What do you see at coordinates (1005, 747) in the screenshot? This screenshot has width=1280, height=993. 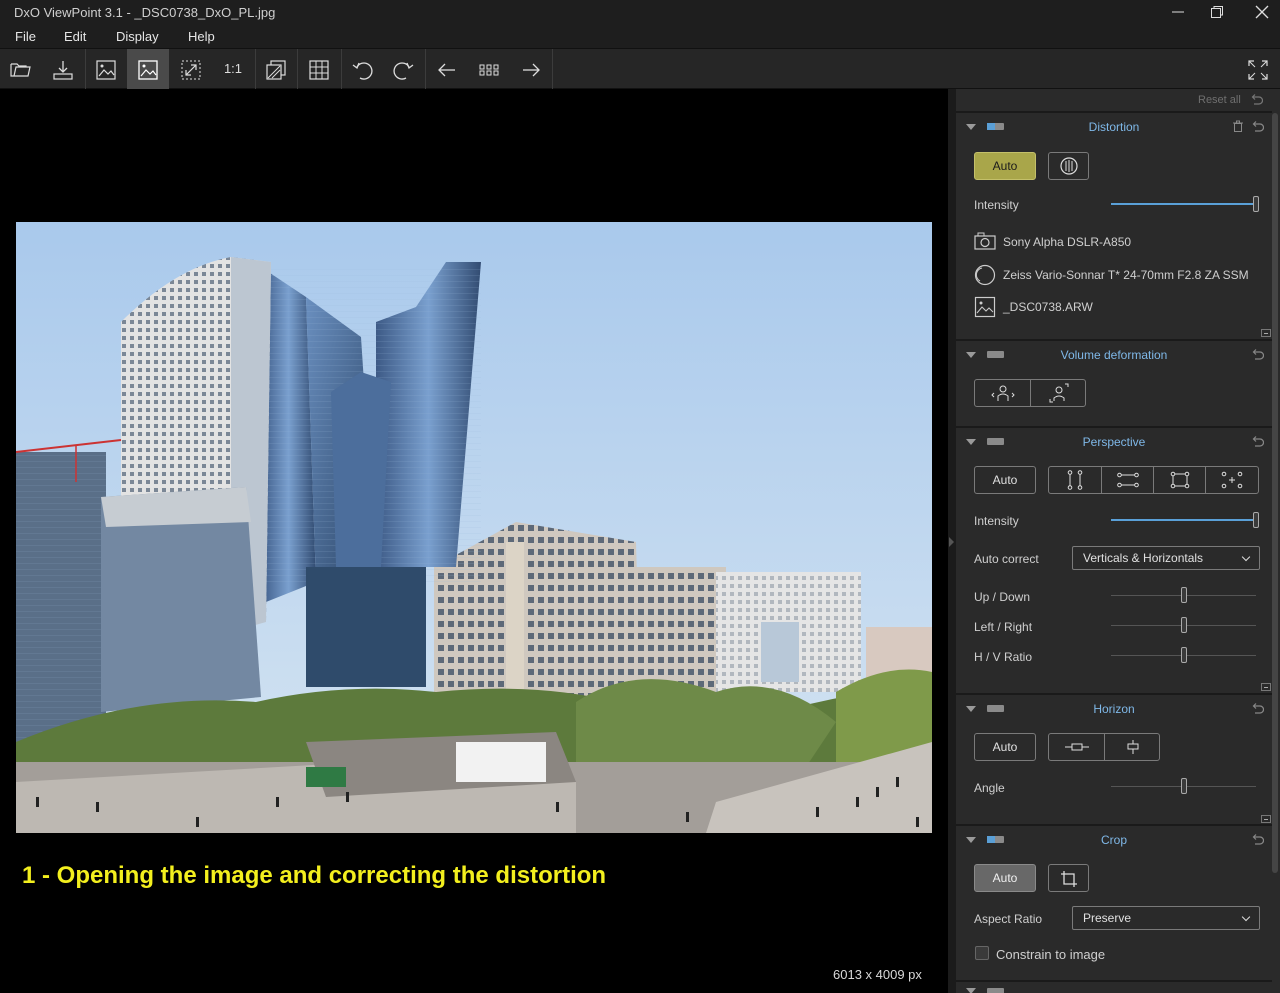 I see `horizon-auto-button: Auto` at bounding box center [1005, 747].